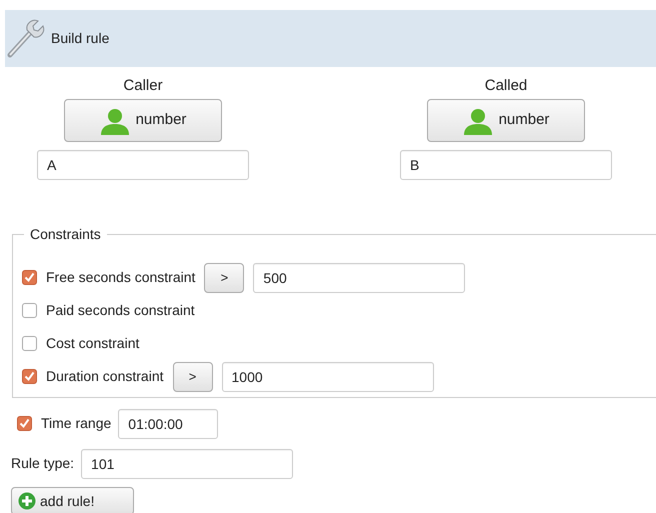  I want to click on header-title: Build rule, so click(80, 38).